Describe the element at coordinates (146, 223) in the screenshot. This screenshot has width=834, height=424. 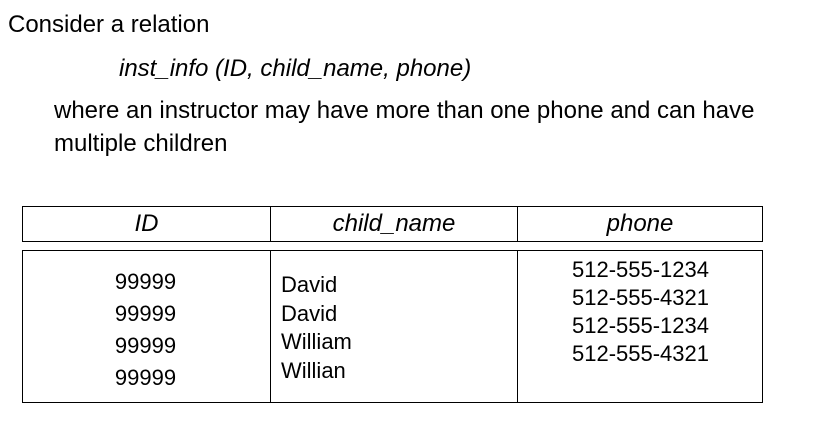
I see `header-id: ID` at that location.